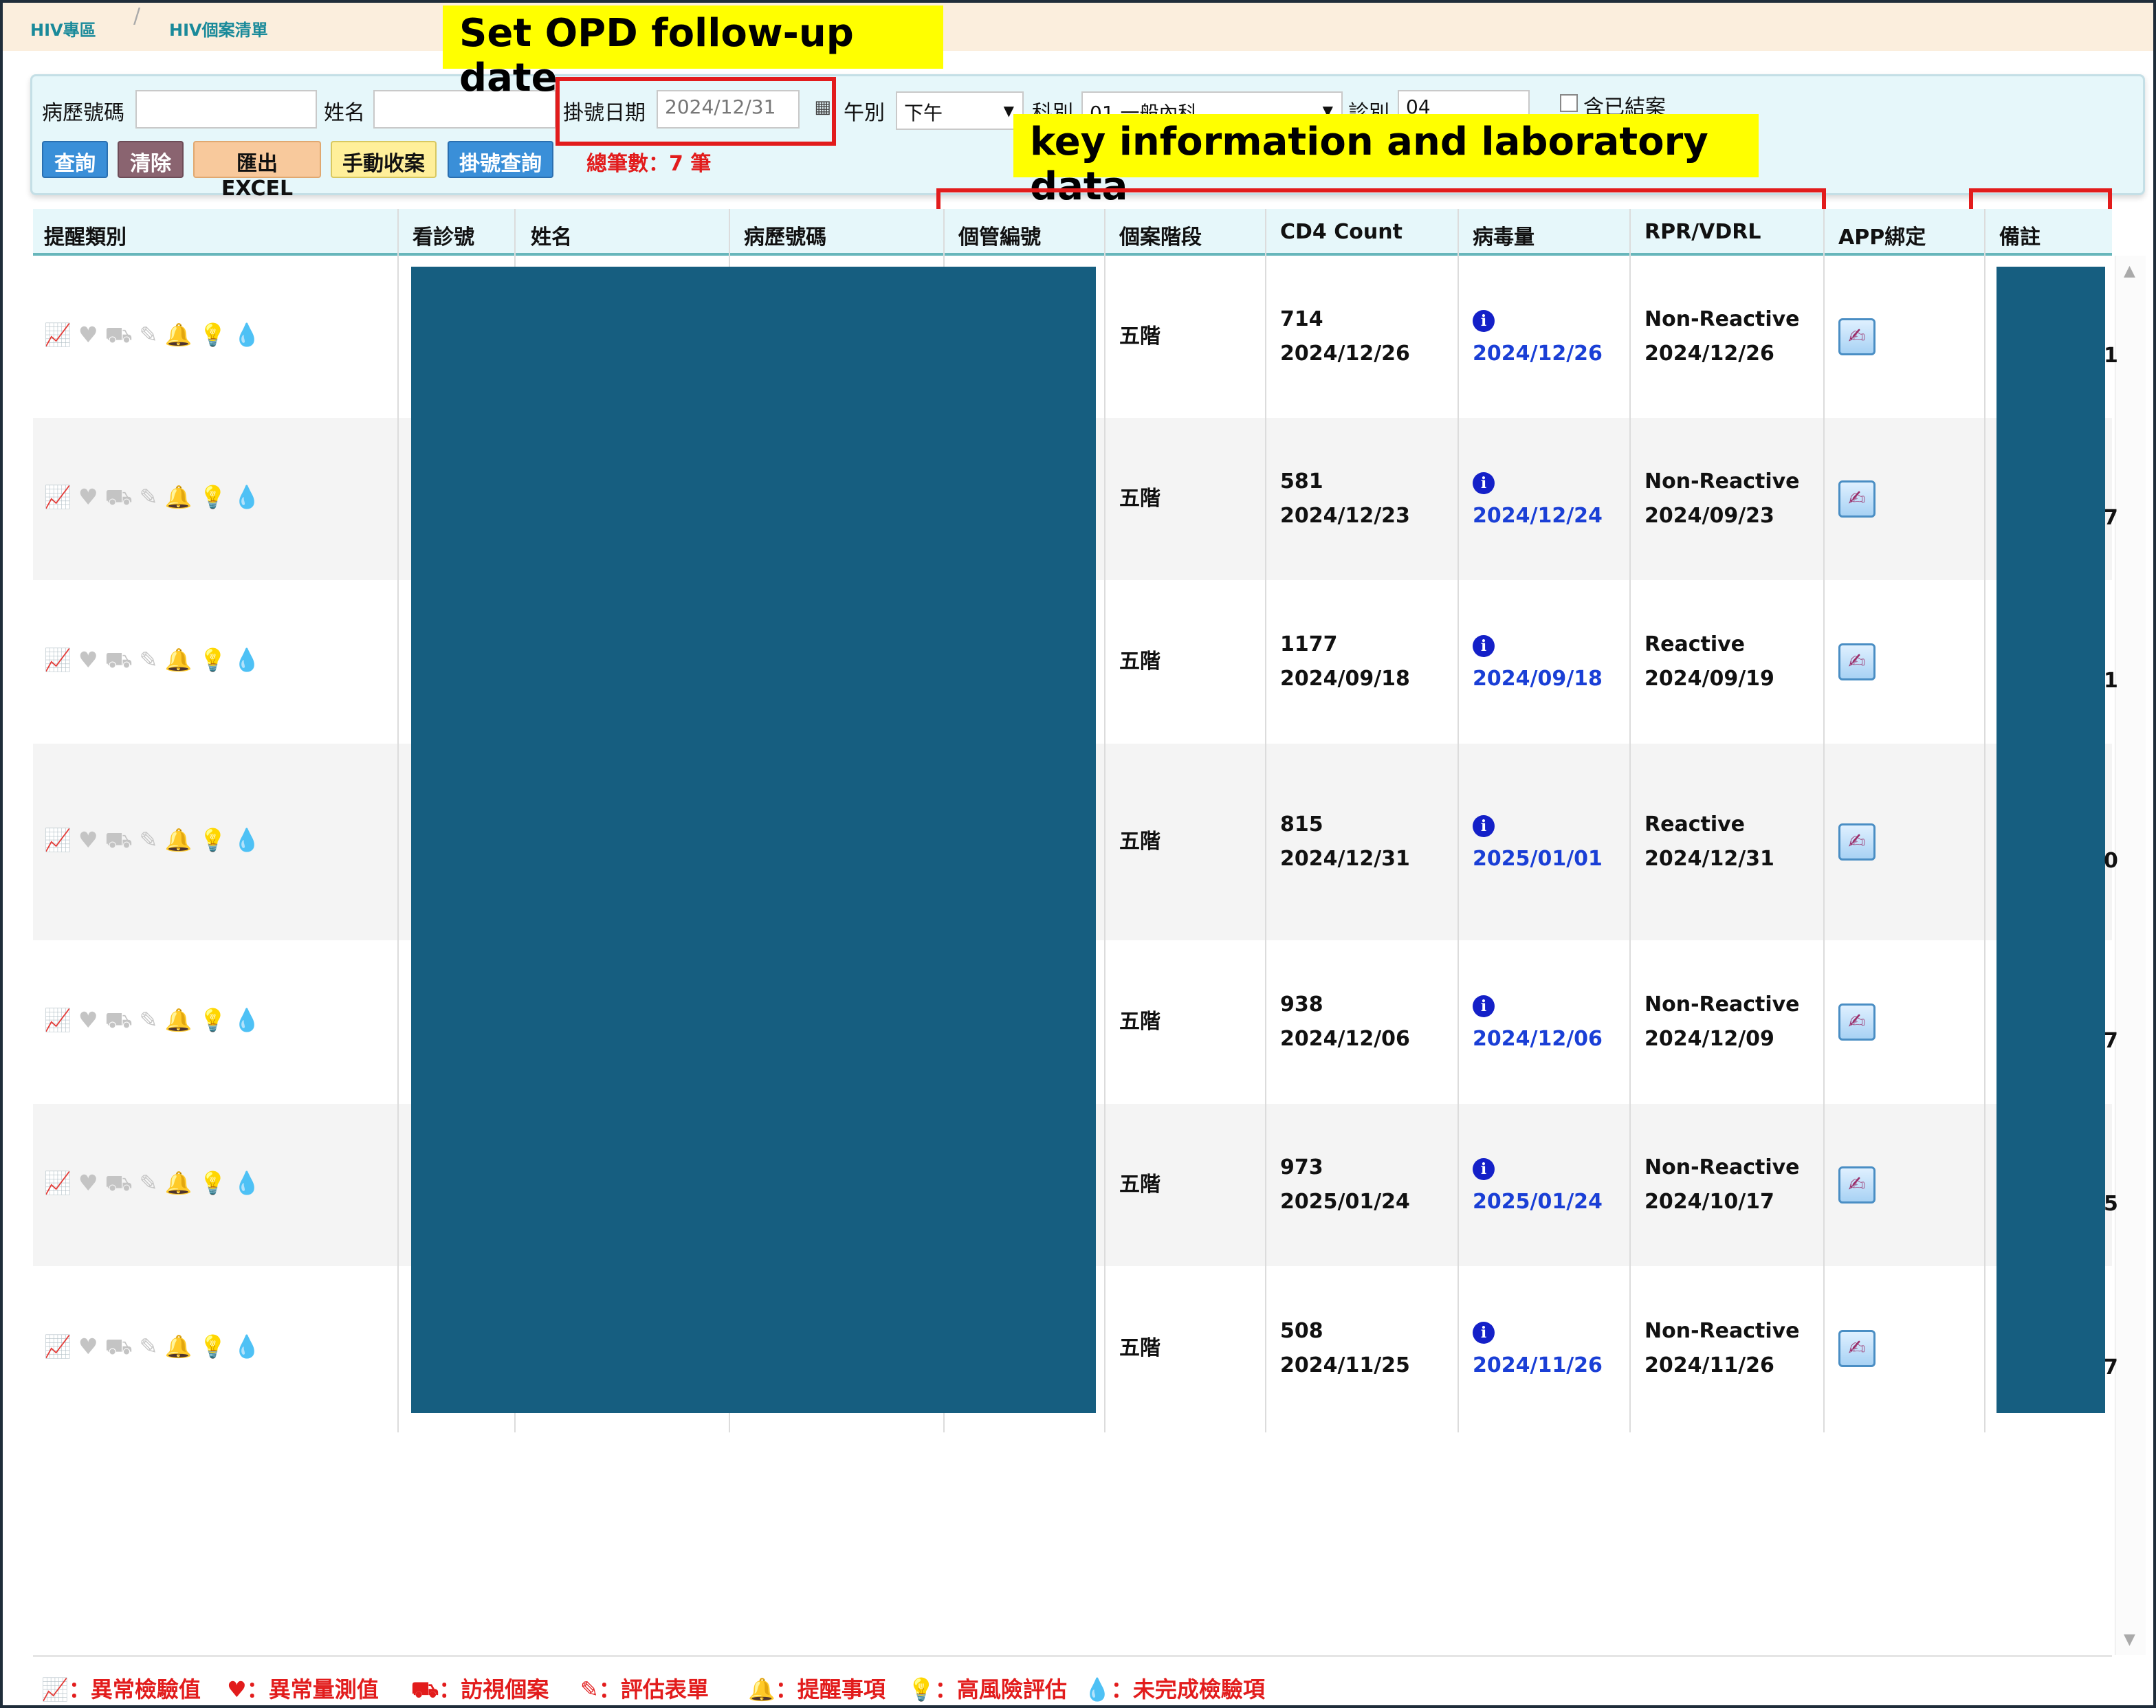  I want to click on col-viral-load: 病毒量, so click(1503, 235).